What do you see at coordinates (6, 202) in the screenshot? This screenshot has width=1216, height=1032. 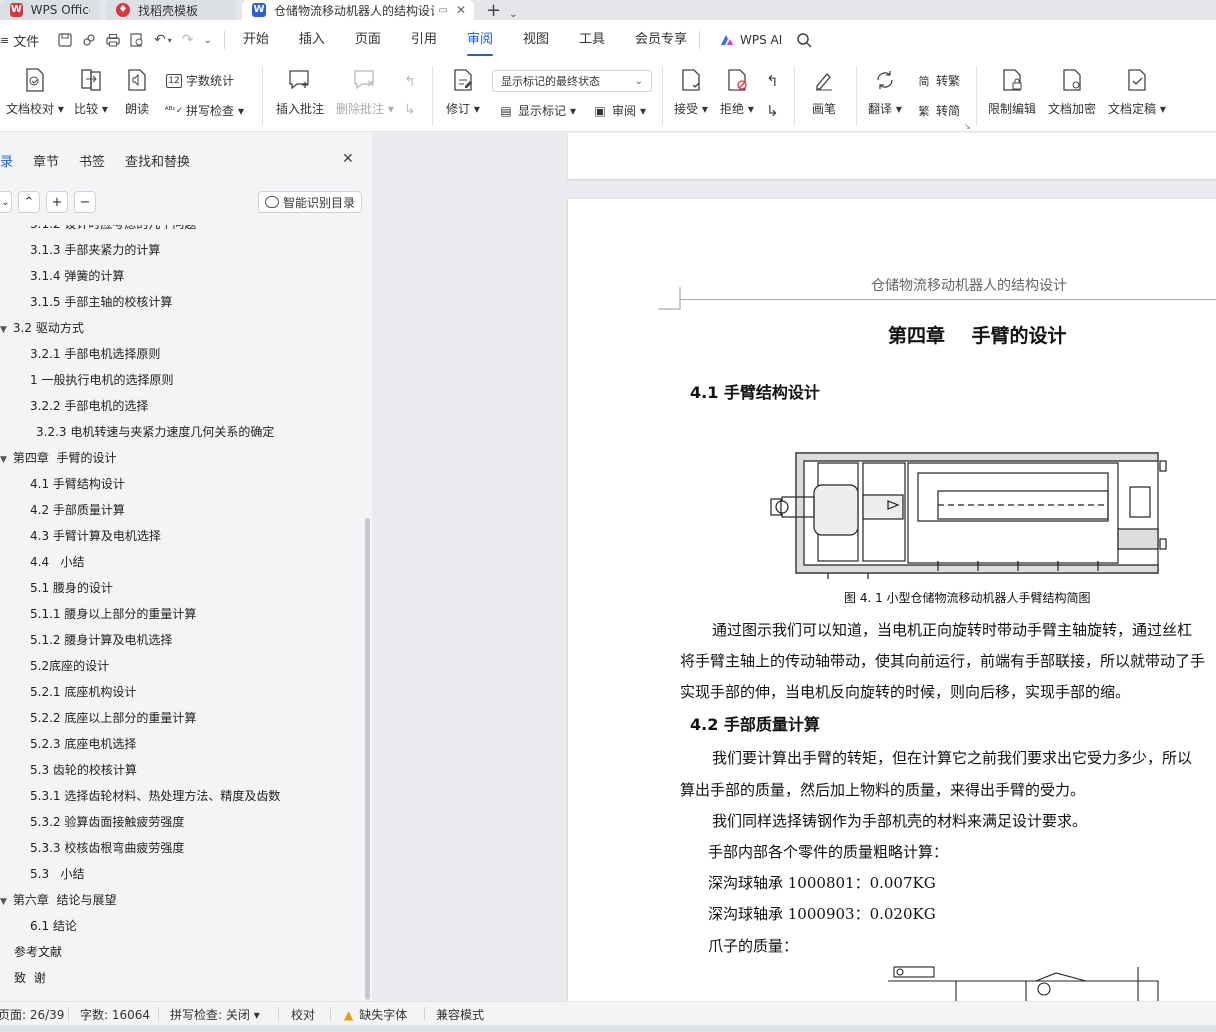 I see `collapse-dropdown-icon: ⌄` at bounding box center [6, 202].